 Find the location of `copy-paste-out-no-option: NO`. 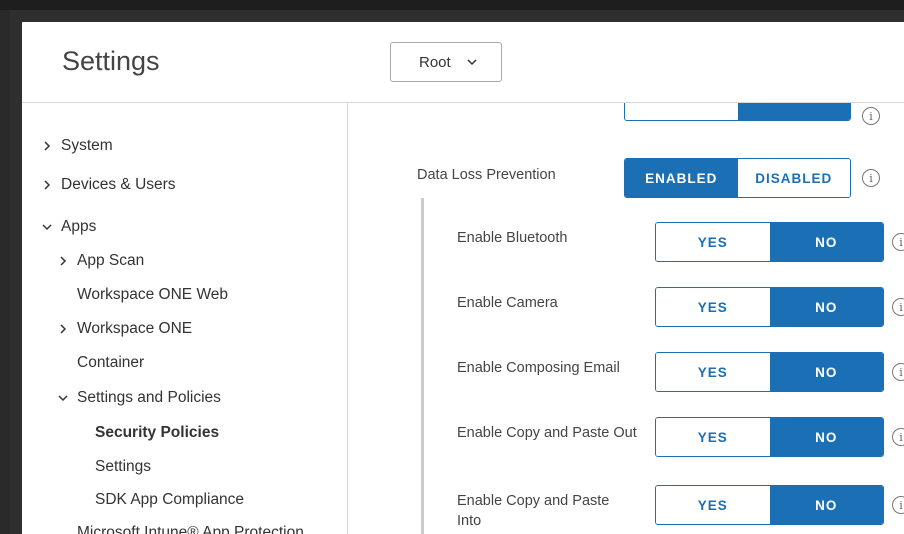

copy-paste-out-no-option: NO is located at coordinates (826, 437).